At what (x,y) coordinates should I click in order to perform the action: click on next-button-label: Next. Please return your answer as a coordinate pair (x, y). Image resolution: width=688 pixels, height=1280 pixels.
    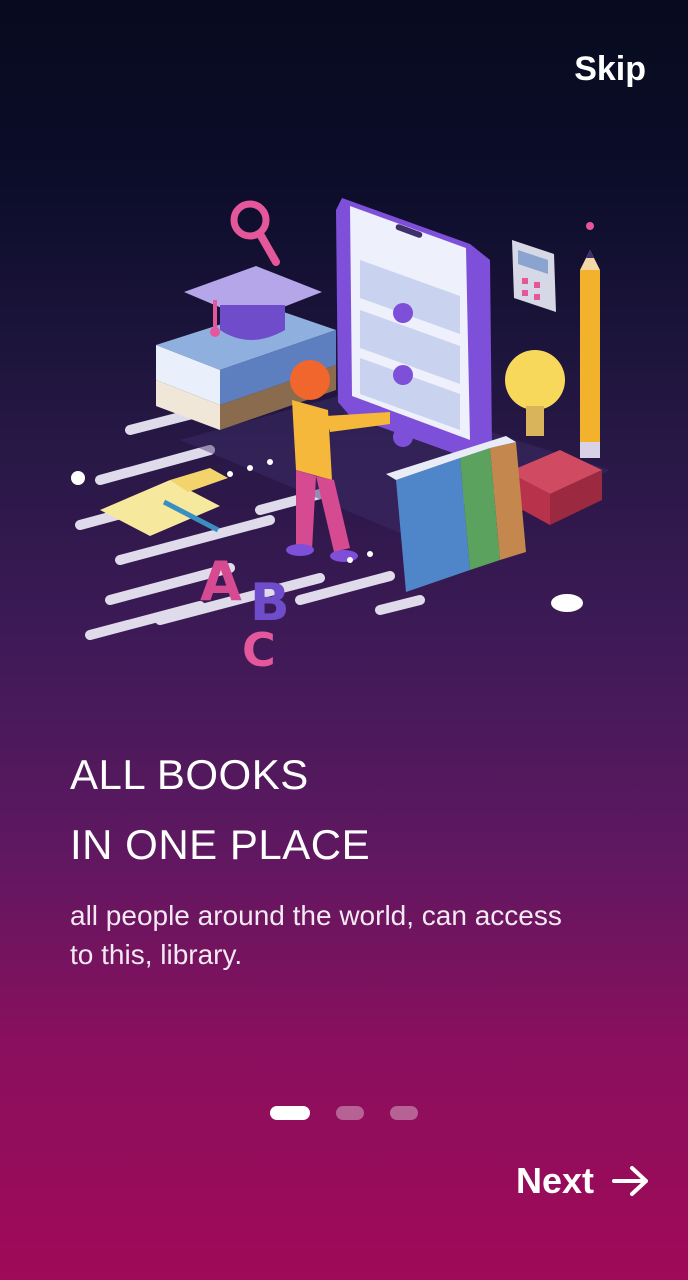
    Looking at the image, I should click on (554, 1180).